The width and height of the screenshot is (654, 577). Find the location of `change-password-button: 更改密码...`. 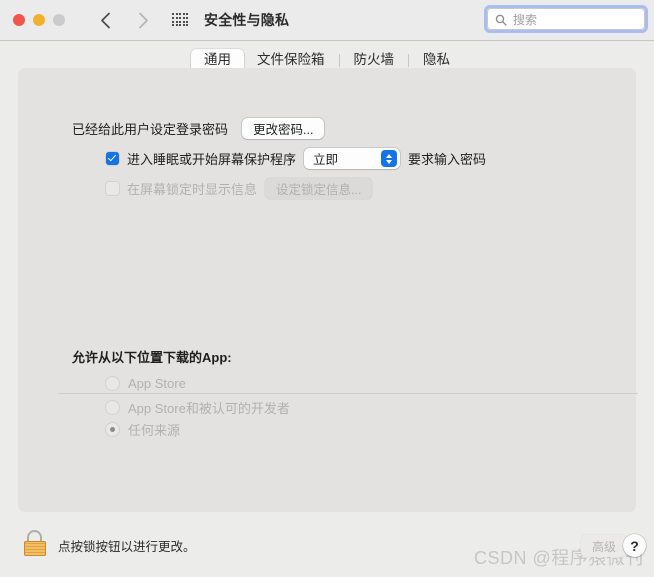

change-password-button: 更改密码... is located at coordinates (283, 128).